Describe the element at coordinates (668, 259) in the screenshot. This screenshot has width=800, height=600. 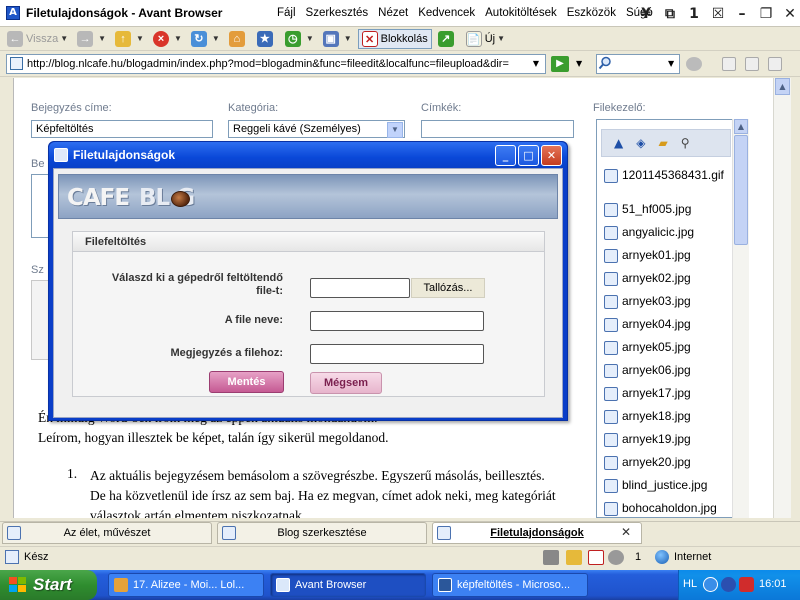
I see `file-list-item: arnyek01.jpg` at that location.